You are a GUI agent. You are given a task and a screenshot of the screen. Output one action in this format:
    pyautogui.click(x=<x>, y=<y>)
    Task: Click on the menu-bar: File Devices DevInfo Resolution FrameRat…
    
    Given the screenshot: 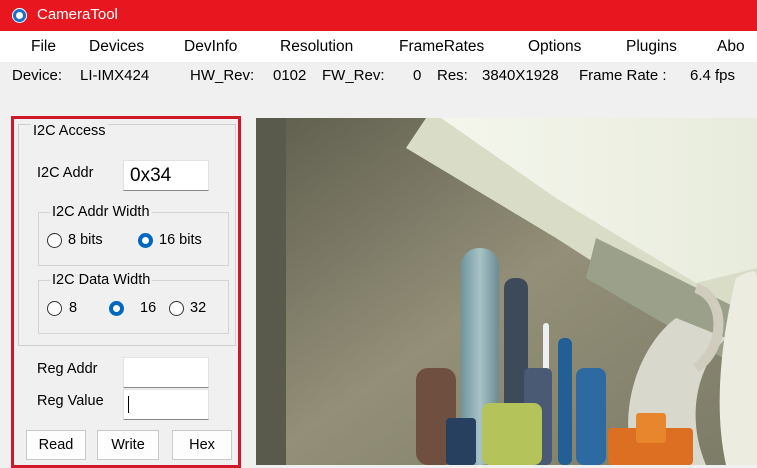 What is the action you would take?
    pyautogui.click(x=378, y=46)
    